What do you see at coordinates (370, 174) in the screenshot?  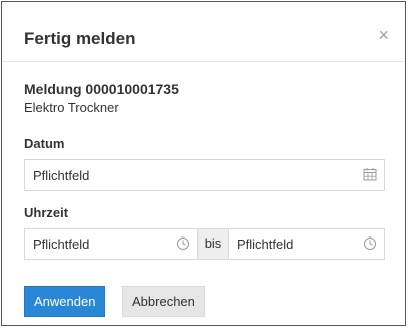 I see `calendar-icon` at bounding box center [370, 174].